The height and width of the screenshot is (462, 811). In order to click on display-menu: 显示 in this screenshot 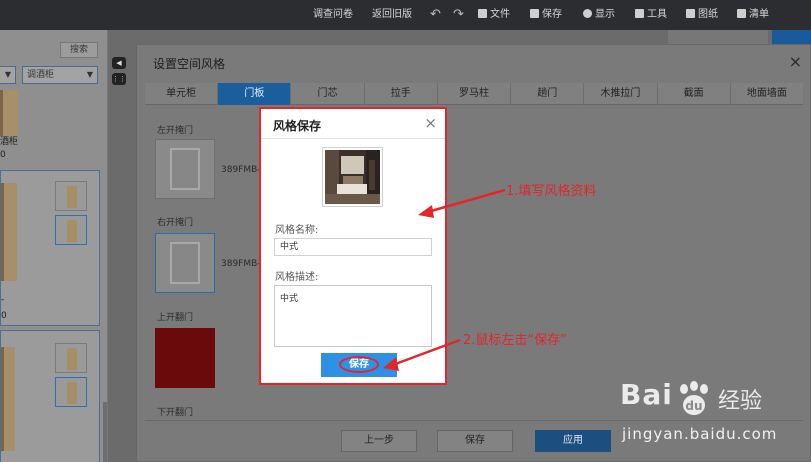, I will do `click(599, 15)`.